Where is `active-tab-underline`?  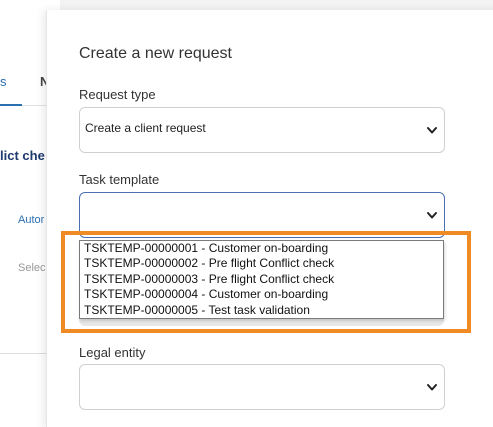 active-tab-underline is located at coordinates (11, 105).